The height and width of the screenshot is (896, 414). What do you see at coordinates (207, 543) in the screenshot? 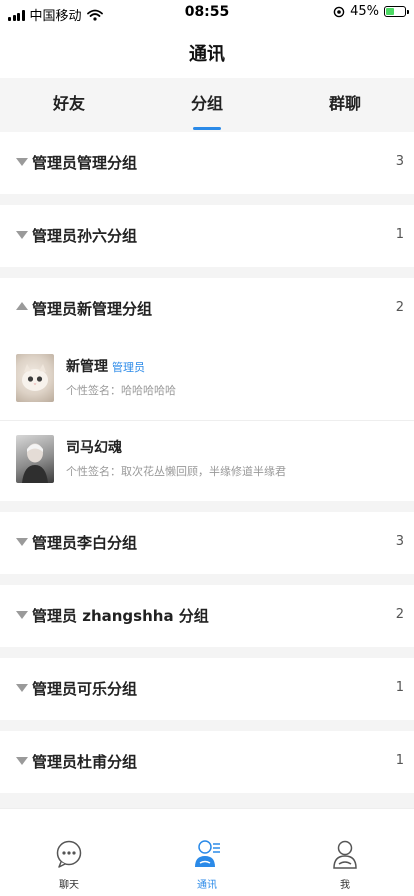
I see `group-header: 管理员李白分组 3` at bounding box center [207, 543].